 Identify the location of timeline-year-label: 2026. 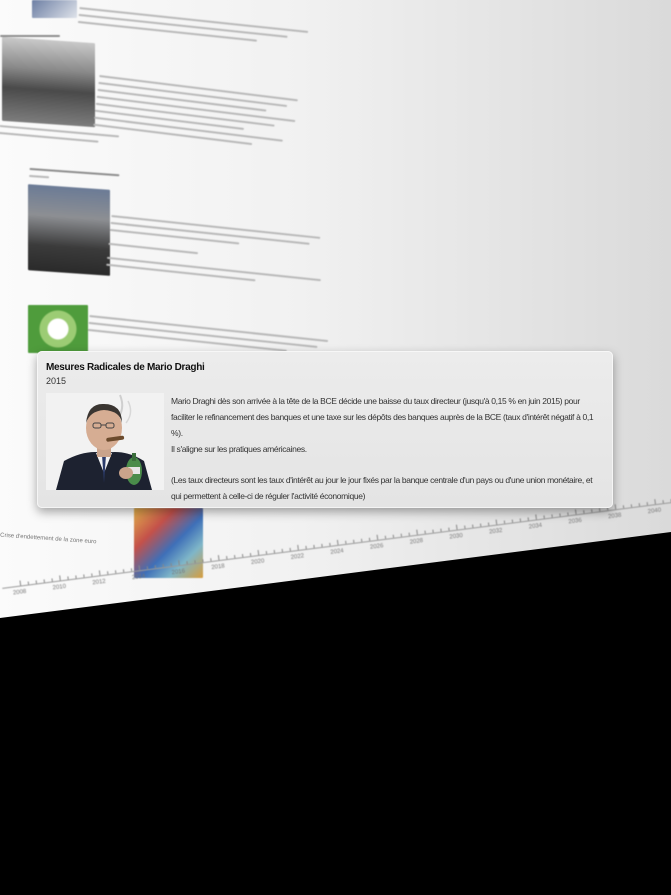
(376, 547).